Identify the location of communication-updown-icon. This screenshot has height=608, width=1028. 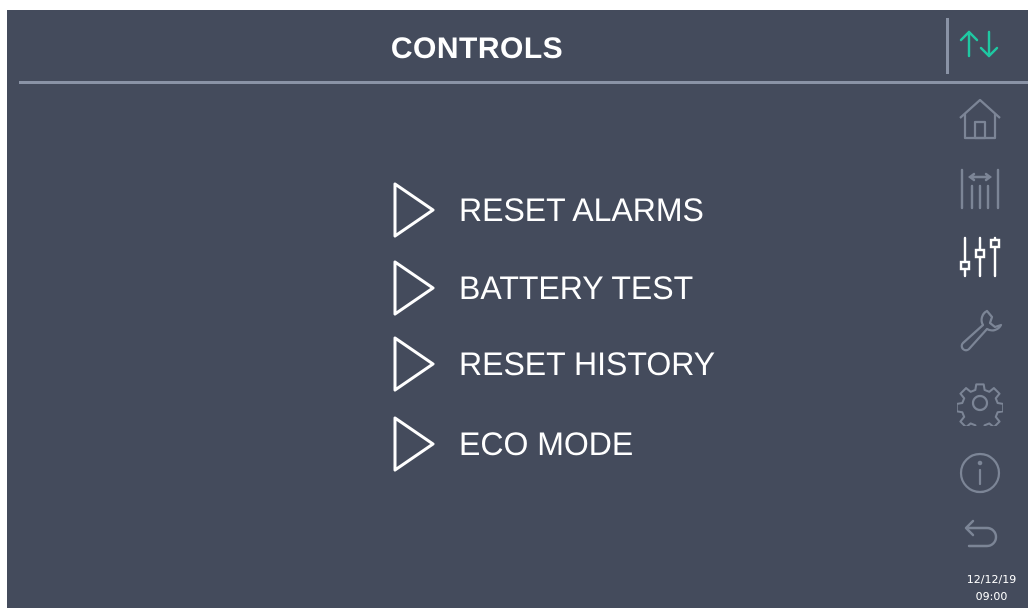
(979, 44).